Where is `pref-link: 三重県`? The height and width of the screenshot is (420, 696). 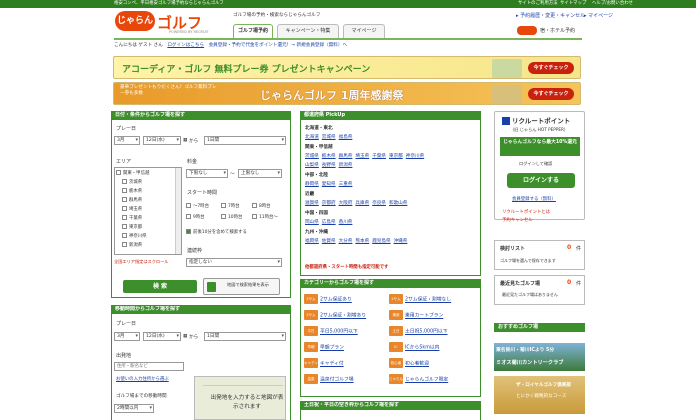 pref-link: 三重県 is located at coordinates (346, 184).